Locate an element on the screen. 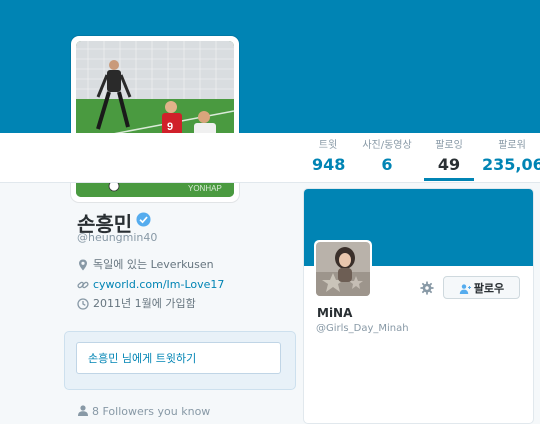 The height and width of the screenshot is (424, 540). stat-media-label: 사진/동영상 is located at coordinates (387, 145).